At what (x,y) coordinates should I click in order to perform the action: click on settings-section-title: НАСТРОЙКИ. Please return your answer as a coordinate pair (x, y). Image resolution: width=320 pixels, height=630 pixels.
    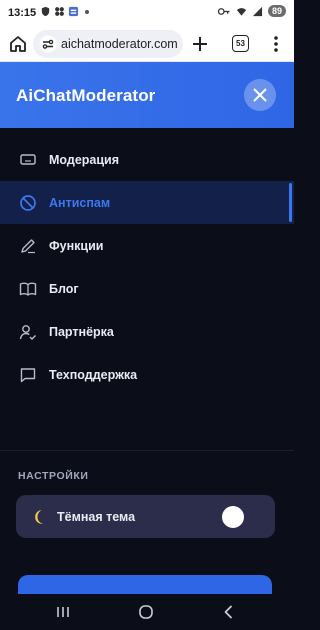
    Looking at the image, I should click on (53, 476).